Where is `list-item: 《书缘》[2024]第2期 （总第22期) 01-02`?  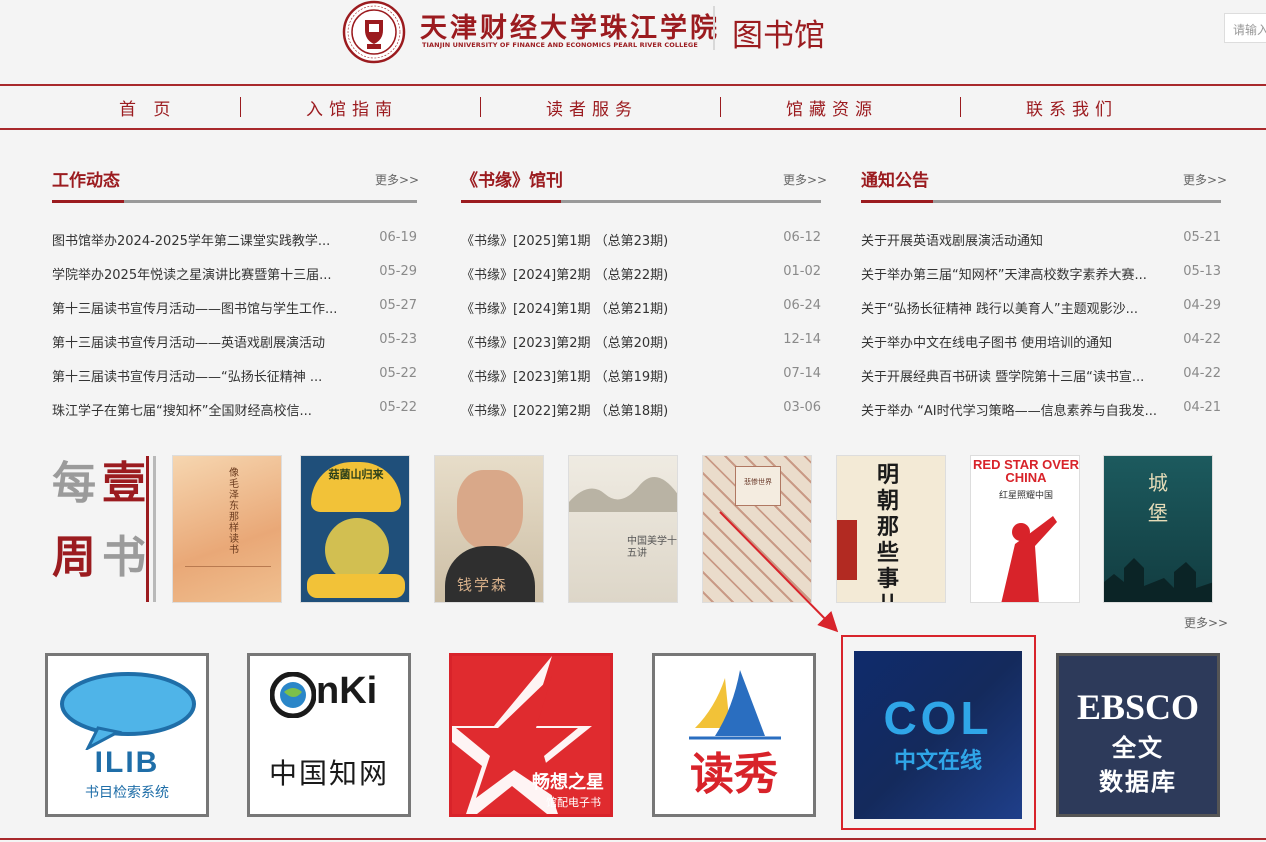 list-item: 《书缘》[2024]第2期 （总第22期) 01-02 is located at coordinates (641, 274).